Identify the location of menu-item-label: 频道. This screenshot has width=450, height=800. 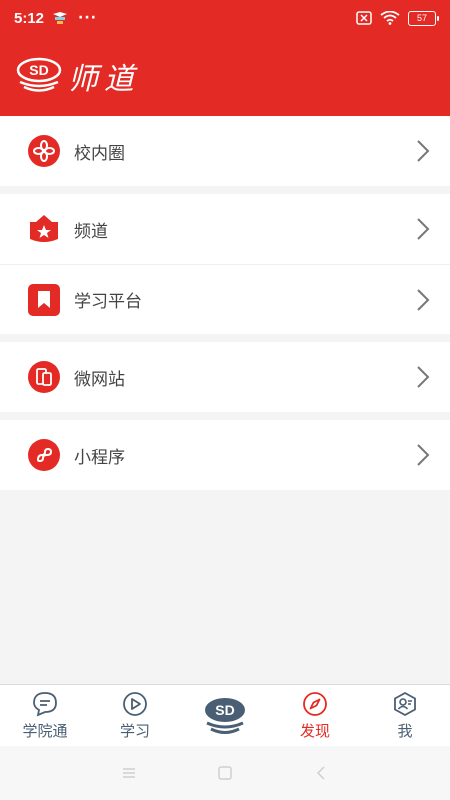
(91, 231).